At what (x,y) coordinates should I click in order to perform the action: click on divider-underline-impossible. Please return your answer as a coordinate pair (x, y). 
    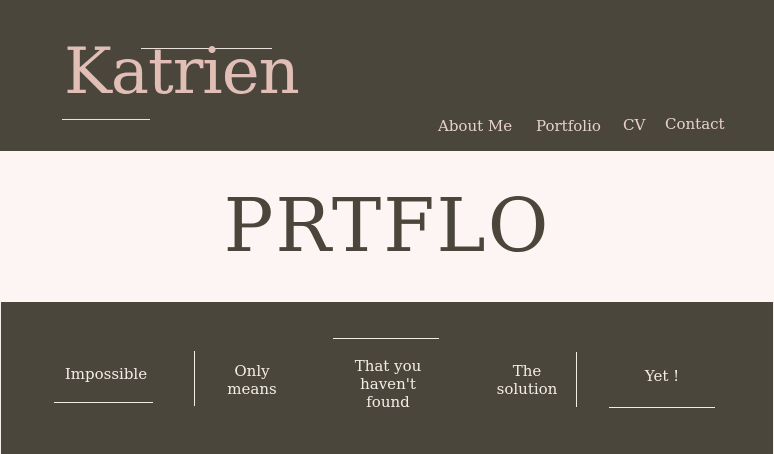
    Looking at the image, I should click on (103, 402).